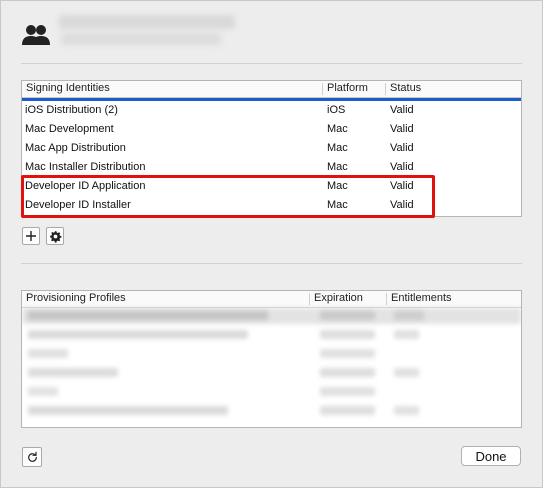 The image size is (543, 488). What do you see at coordinates (271, 186) in the screenshot?
I see `table-row: Developer ID Application Mac Valid` at bounding box center [271, 186].